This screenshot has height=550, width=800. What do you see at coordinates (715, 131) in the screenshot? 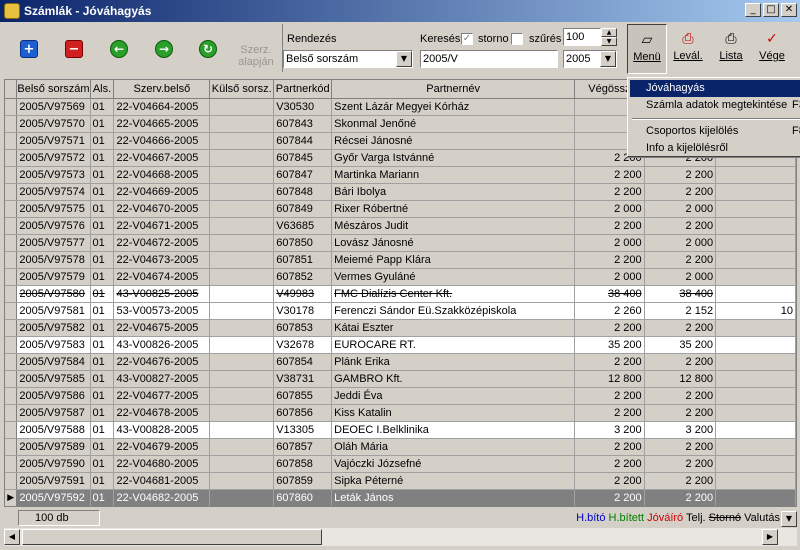
I see `menu-item-csoportos-kijeloles: Csoportos kijelölés F8` at bounding box center [715, 131].